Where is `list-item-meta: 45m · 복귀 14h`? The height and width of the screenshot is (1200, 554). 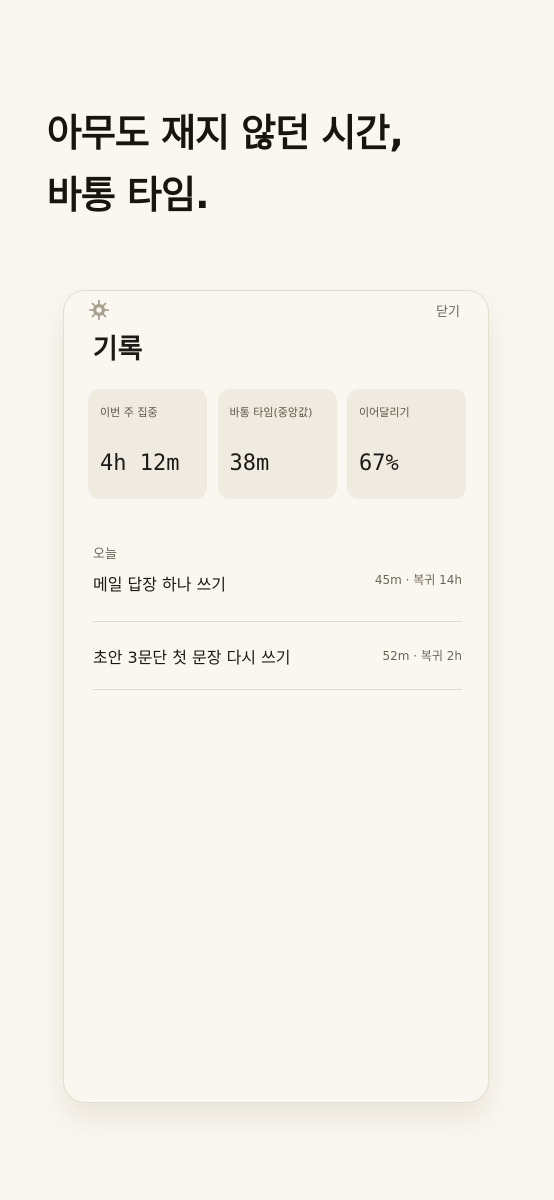 list-item-meta: 45m · 복귀 14h is located at coordinates (418, 580).